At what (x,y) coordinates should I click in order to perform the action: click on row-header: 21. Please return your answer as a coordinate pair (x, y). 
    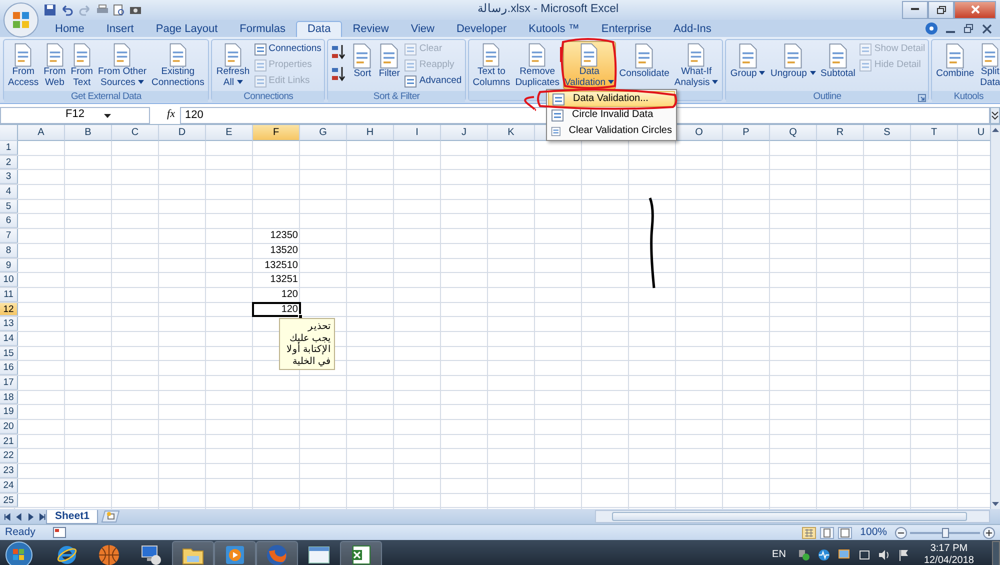
    Looking at the image, I should click on (9, 441).